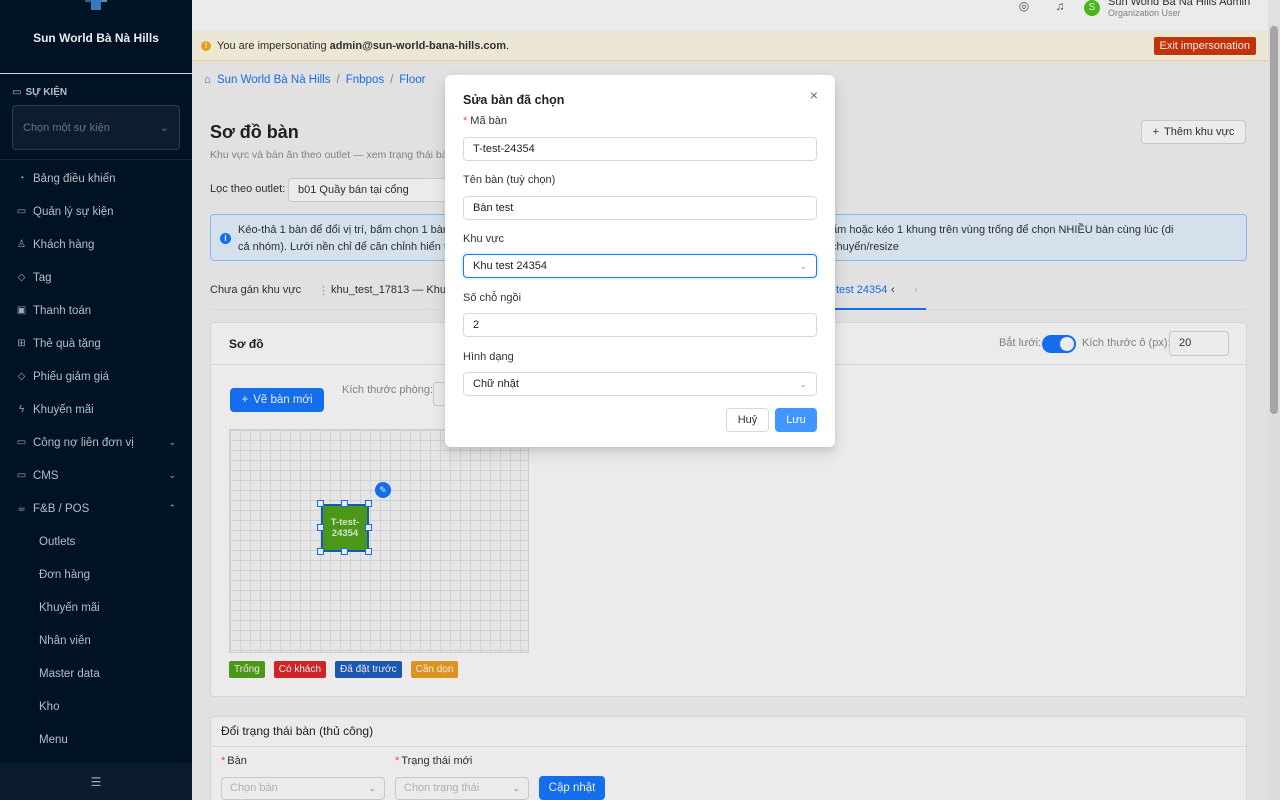 This screenshot has width=1280, height=800. Describe the element at coordinates (640, 208) in the screenshot. I see `table-name-input: Bàn test` at that location.